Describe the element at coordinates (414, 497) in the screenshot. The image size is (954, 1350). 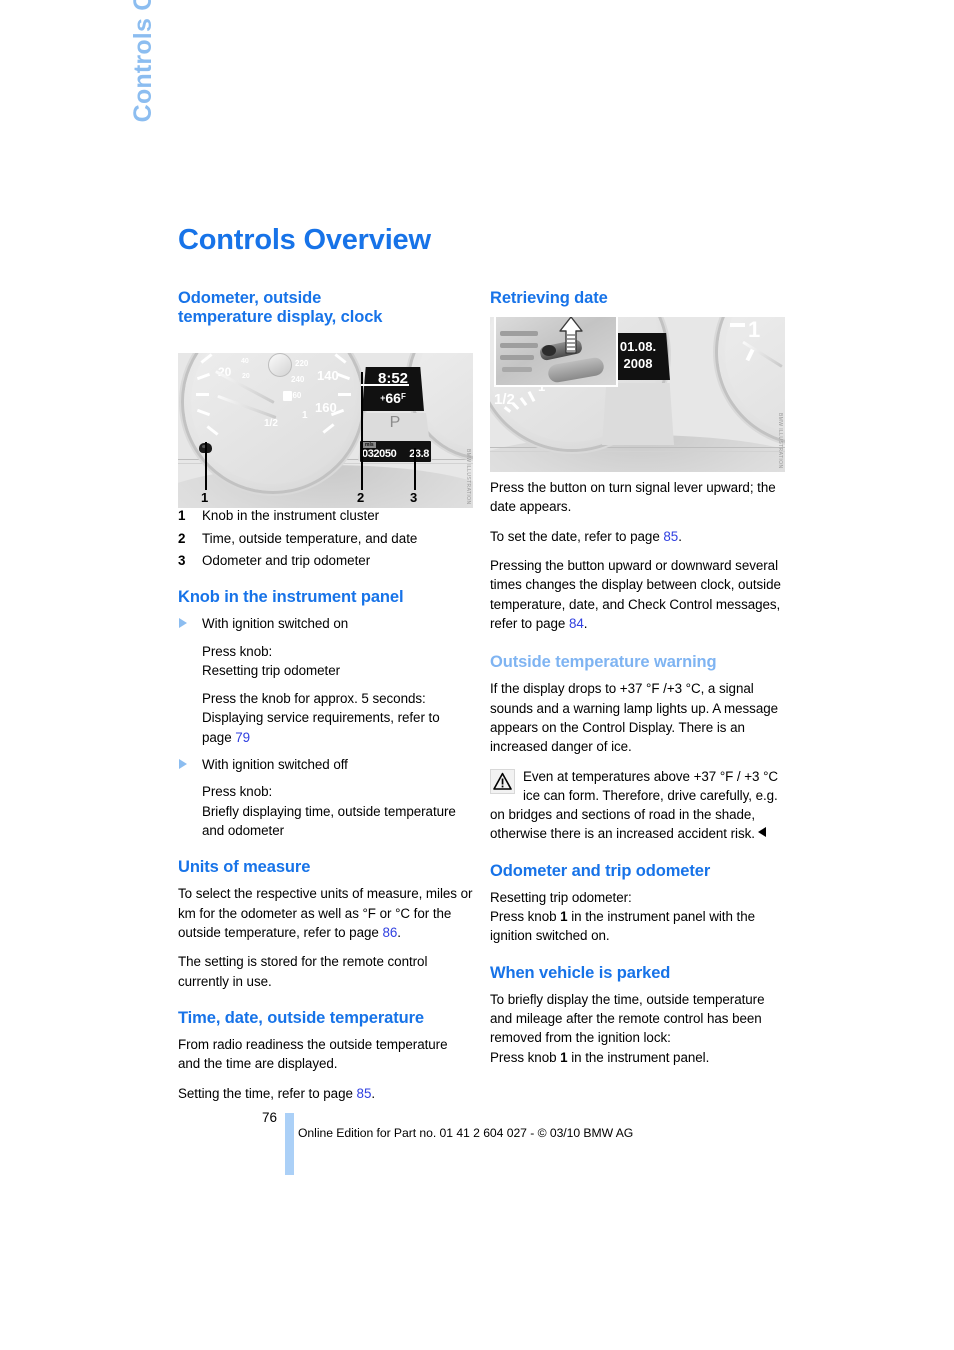
I see `callout-number-3: 3` at that location.